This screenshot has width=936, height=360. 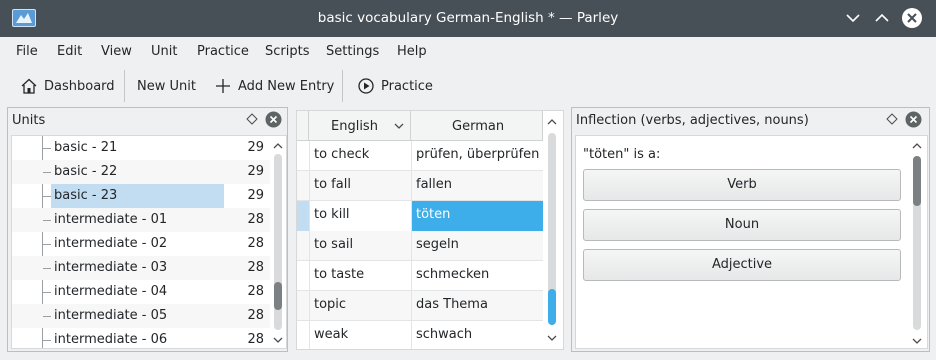 What do you see at coordinates (360, 306) in the screenshot?
I see `cell-english: topic` at bounding box center [360, 306].